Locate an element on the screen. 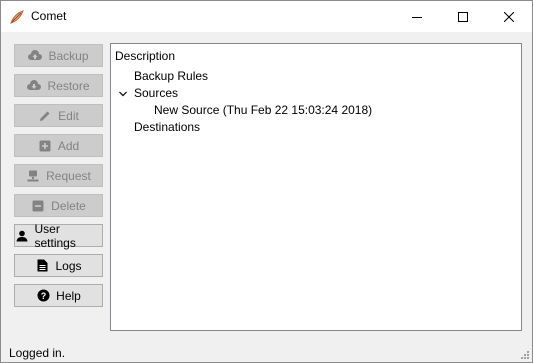  close-icon is located at coordinates (509, 16).